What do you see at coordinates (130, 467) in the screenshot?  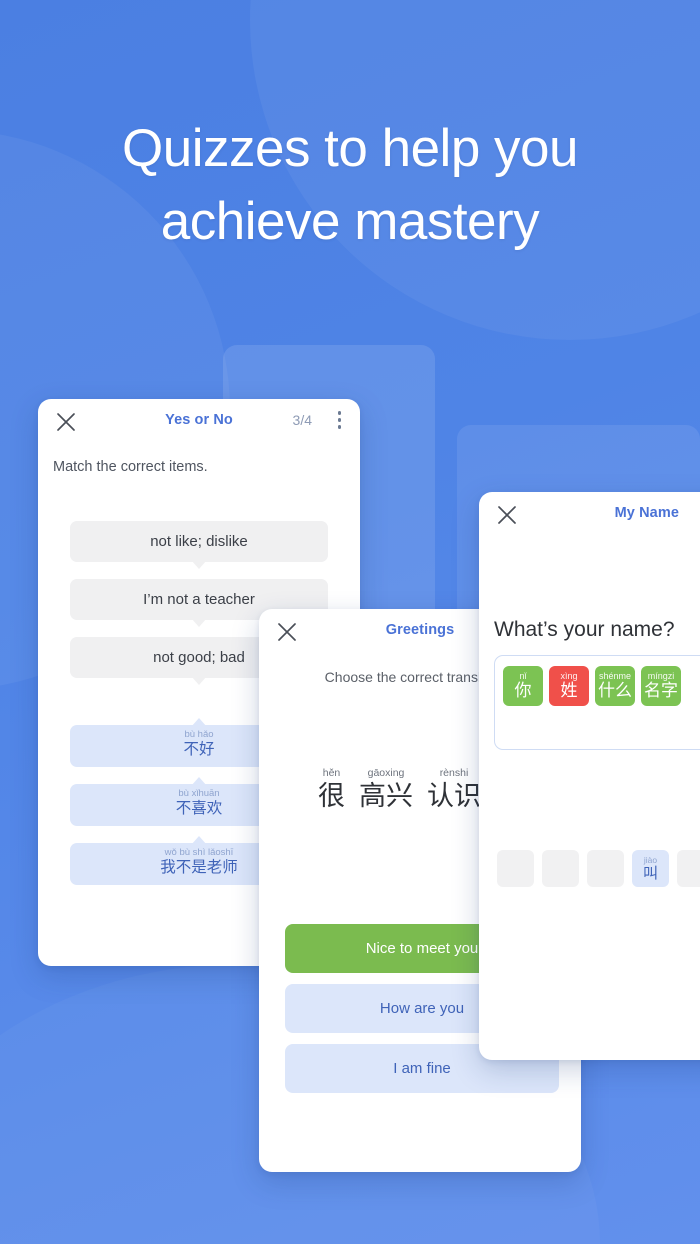 I see `instruction-text: Match the correct items.` at bounding box center [130, 467].